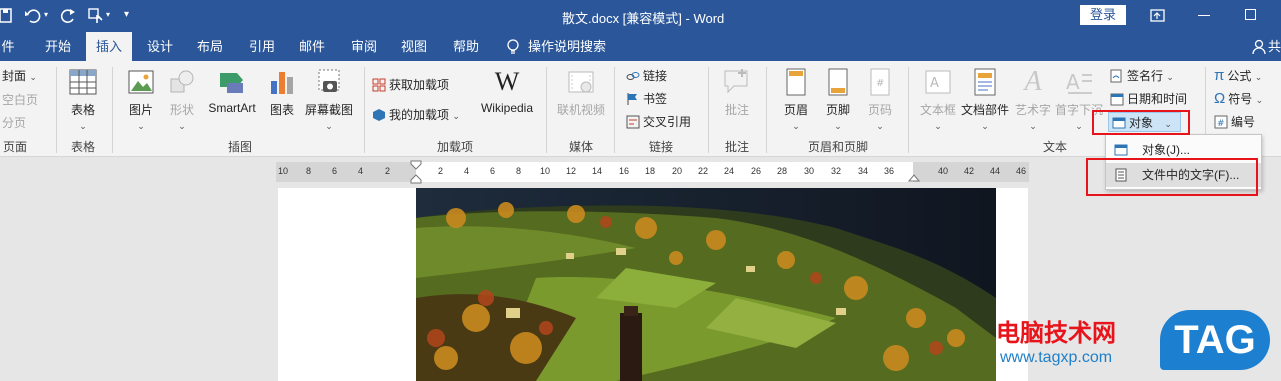  I want to click on redo-icon, so click(69, 16).